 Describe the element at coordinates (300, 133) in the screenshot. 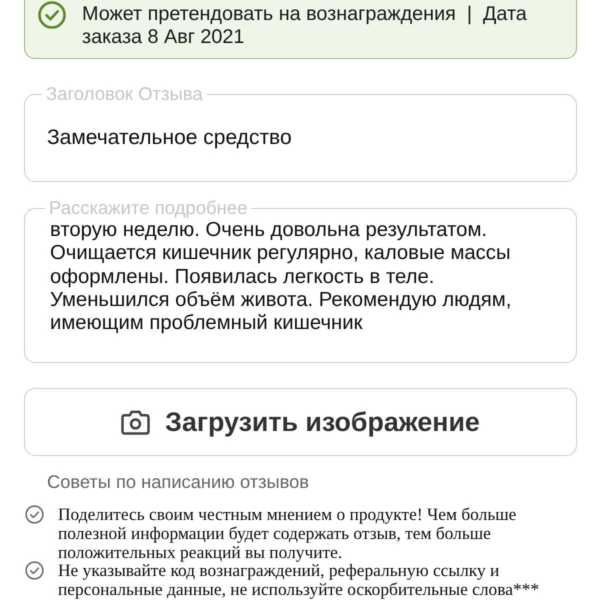

I see `review-title-field: Заголовок Отзыва Замечательное средство` at that location.